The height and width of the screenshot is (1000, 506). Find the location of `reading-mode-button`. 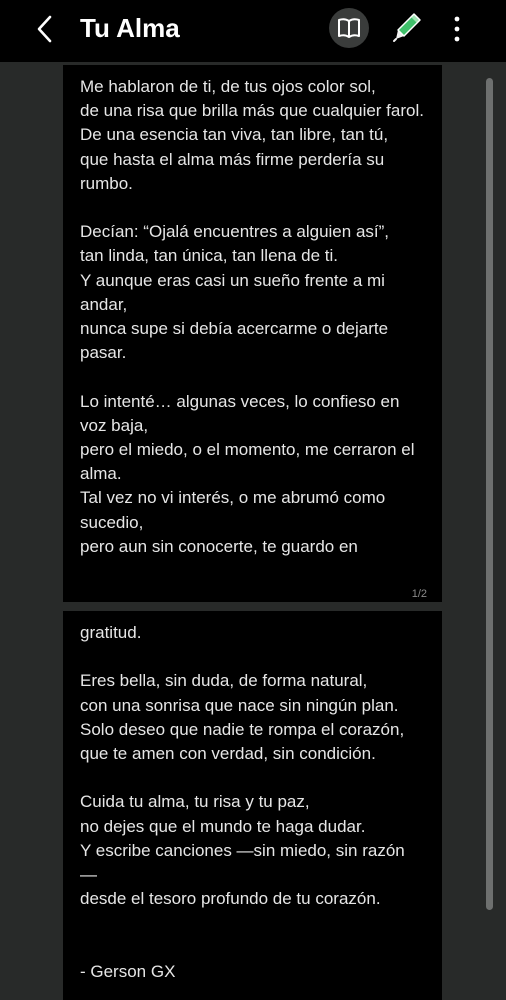

reading-mode-button is located at coordinates (349, 28).